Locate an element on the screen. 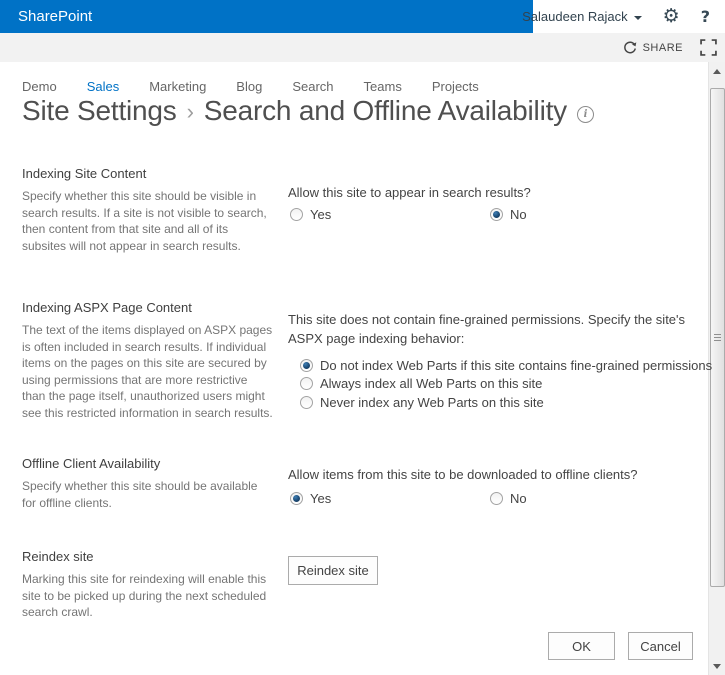 The width and height of the screenshot is (725, 675). share-icon is located at coordinates (629, 46).